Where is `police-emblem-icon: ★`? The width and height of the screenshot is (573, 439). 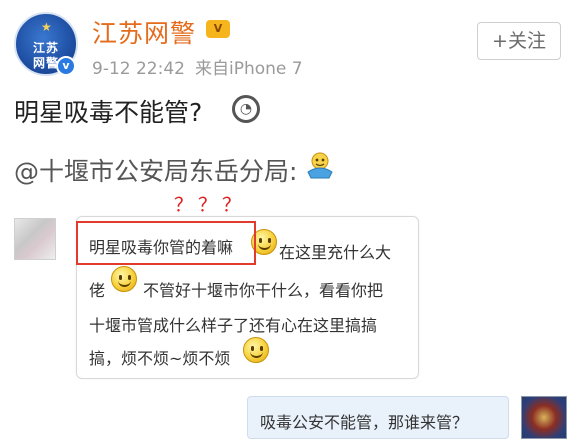
police-emblem-icon: ★ is located at coordinates (46, 27).